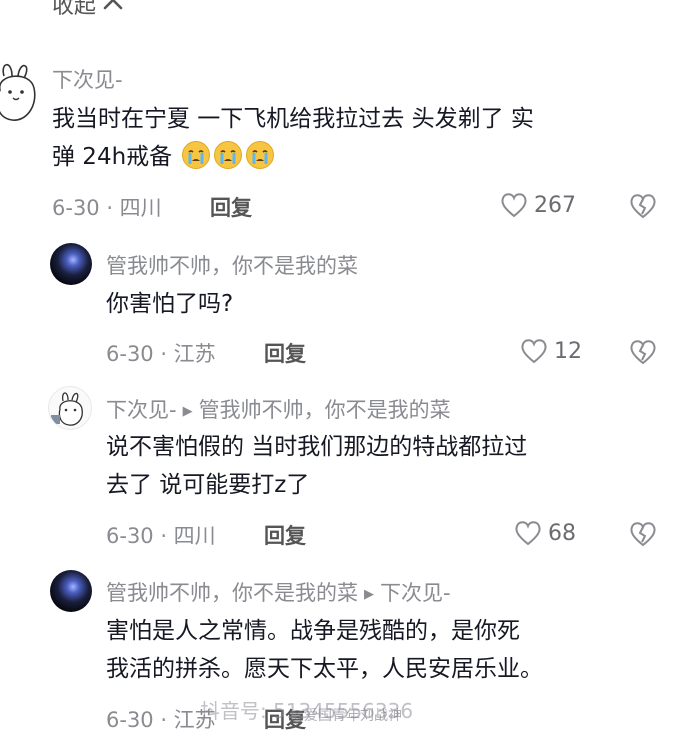 This screenshot has width=689, height=739. I want to click on comment-text-line: 弹 24h戒备, so click(112, 157).